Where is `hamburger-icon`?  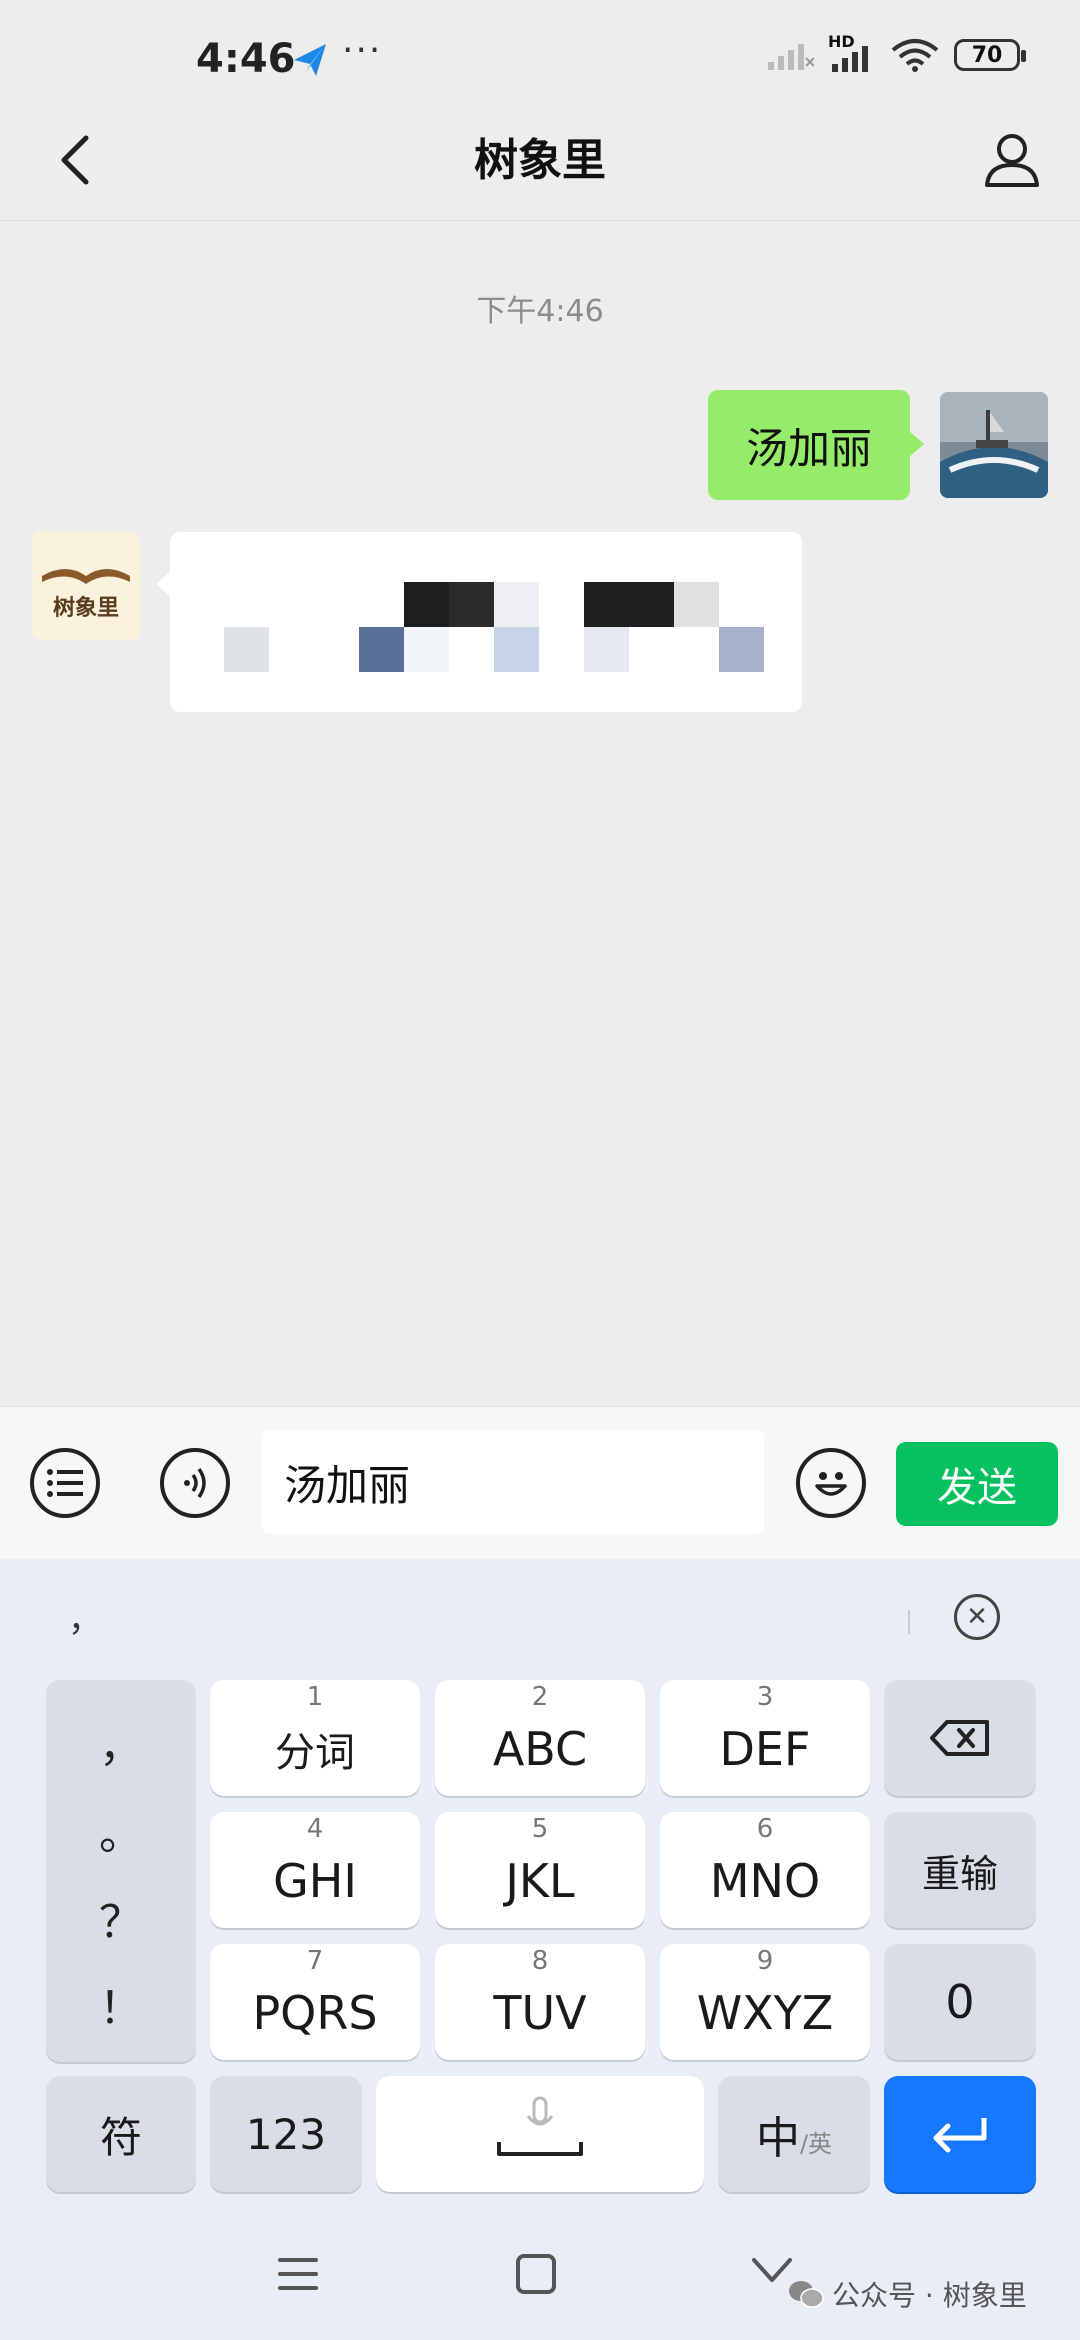 hamburger-icon is located at coordinates (298, 2274).